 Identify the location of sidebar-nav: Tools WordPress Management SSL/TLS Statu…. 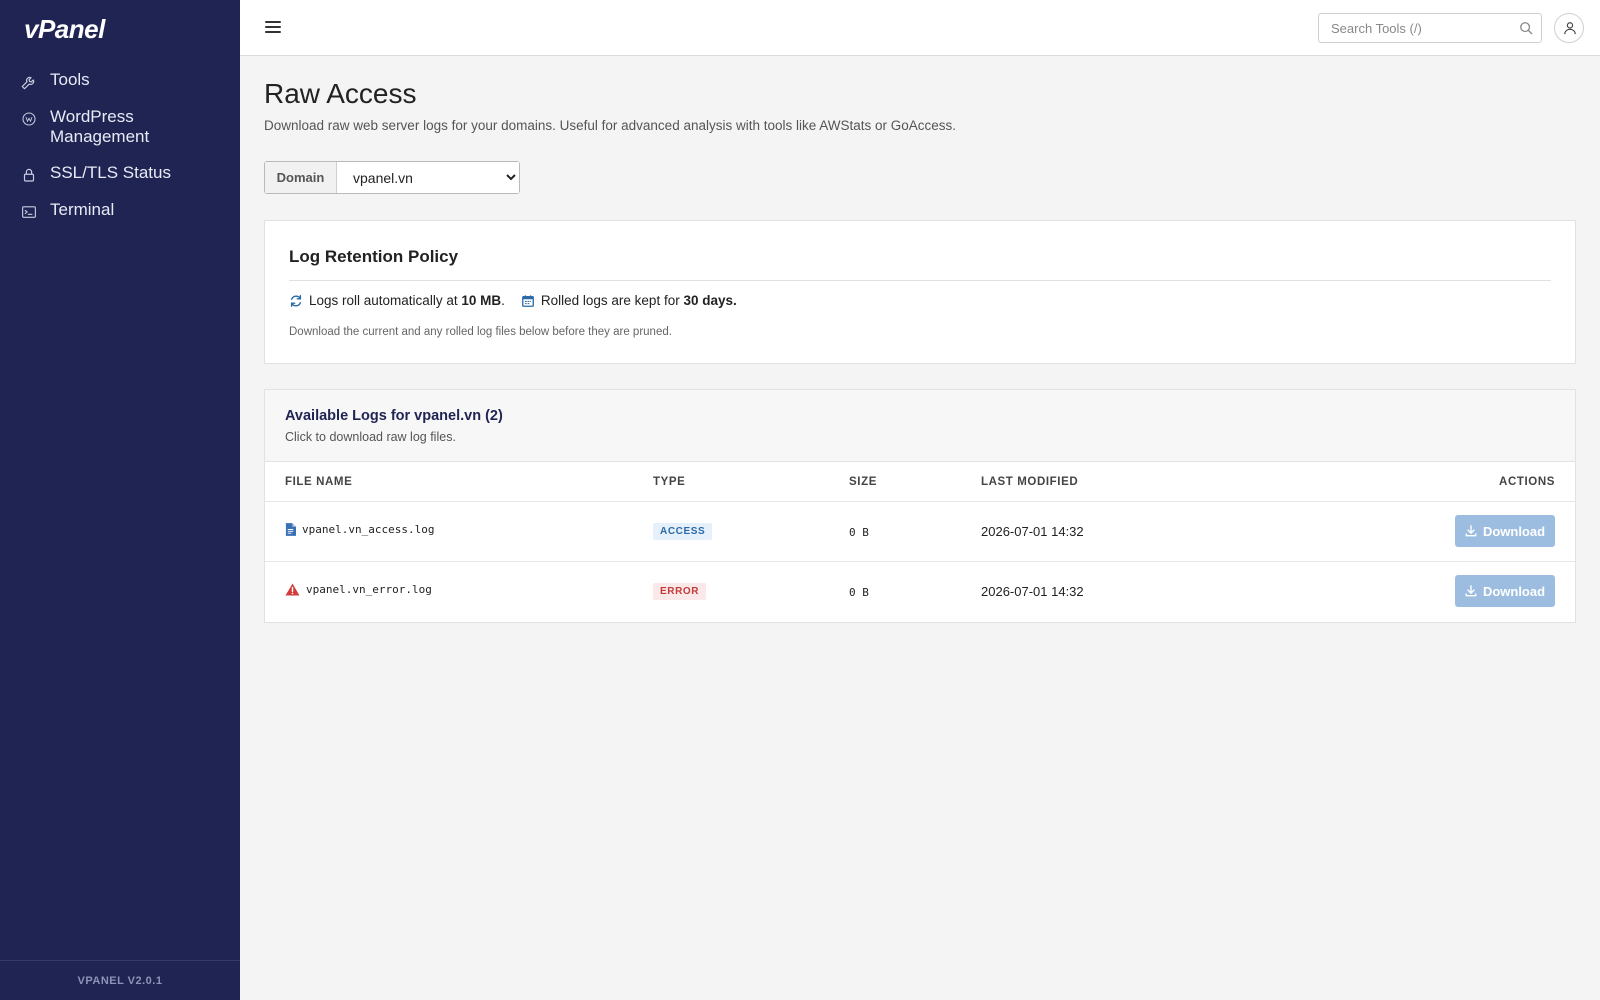
(120, 145).